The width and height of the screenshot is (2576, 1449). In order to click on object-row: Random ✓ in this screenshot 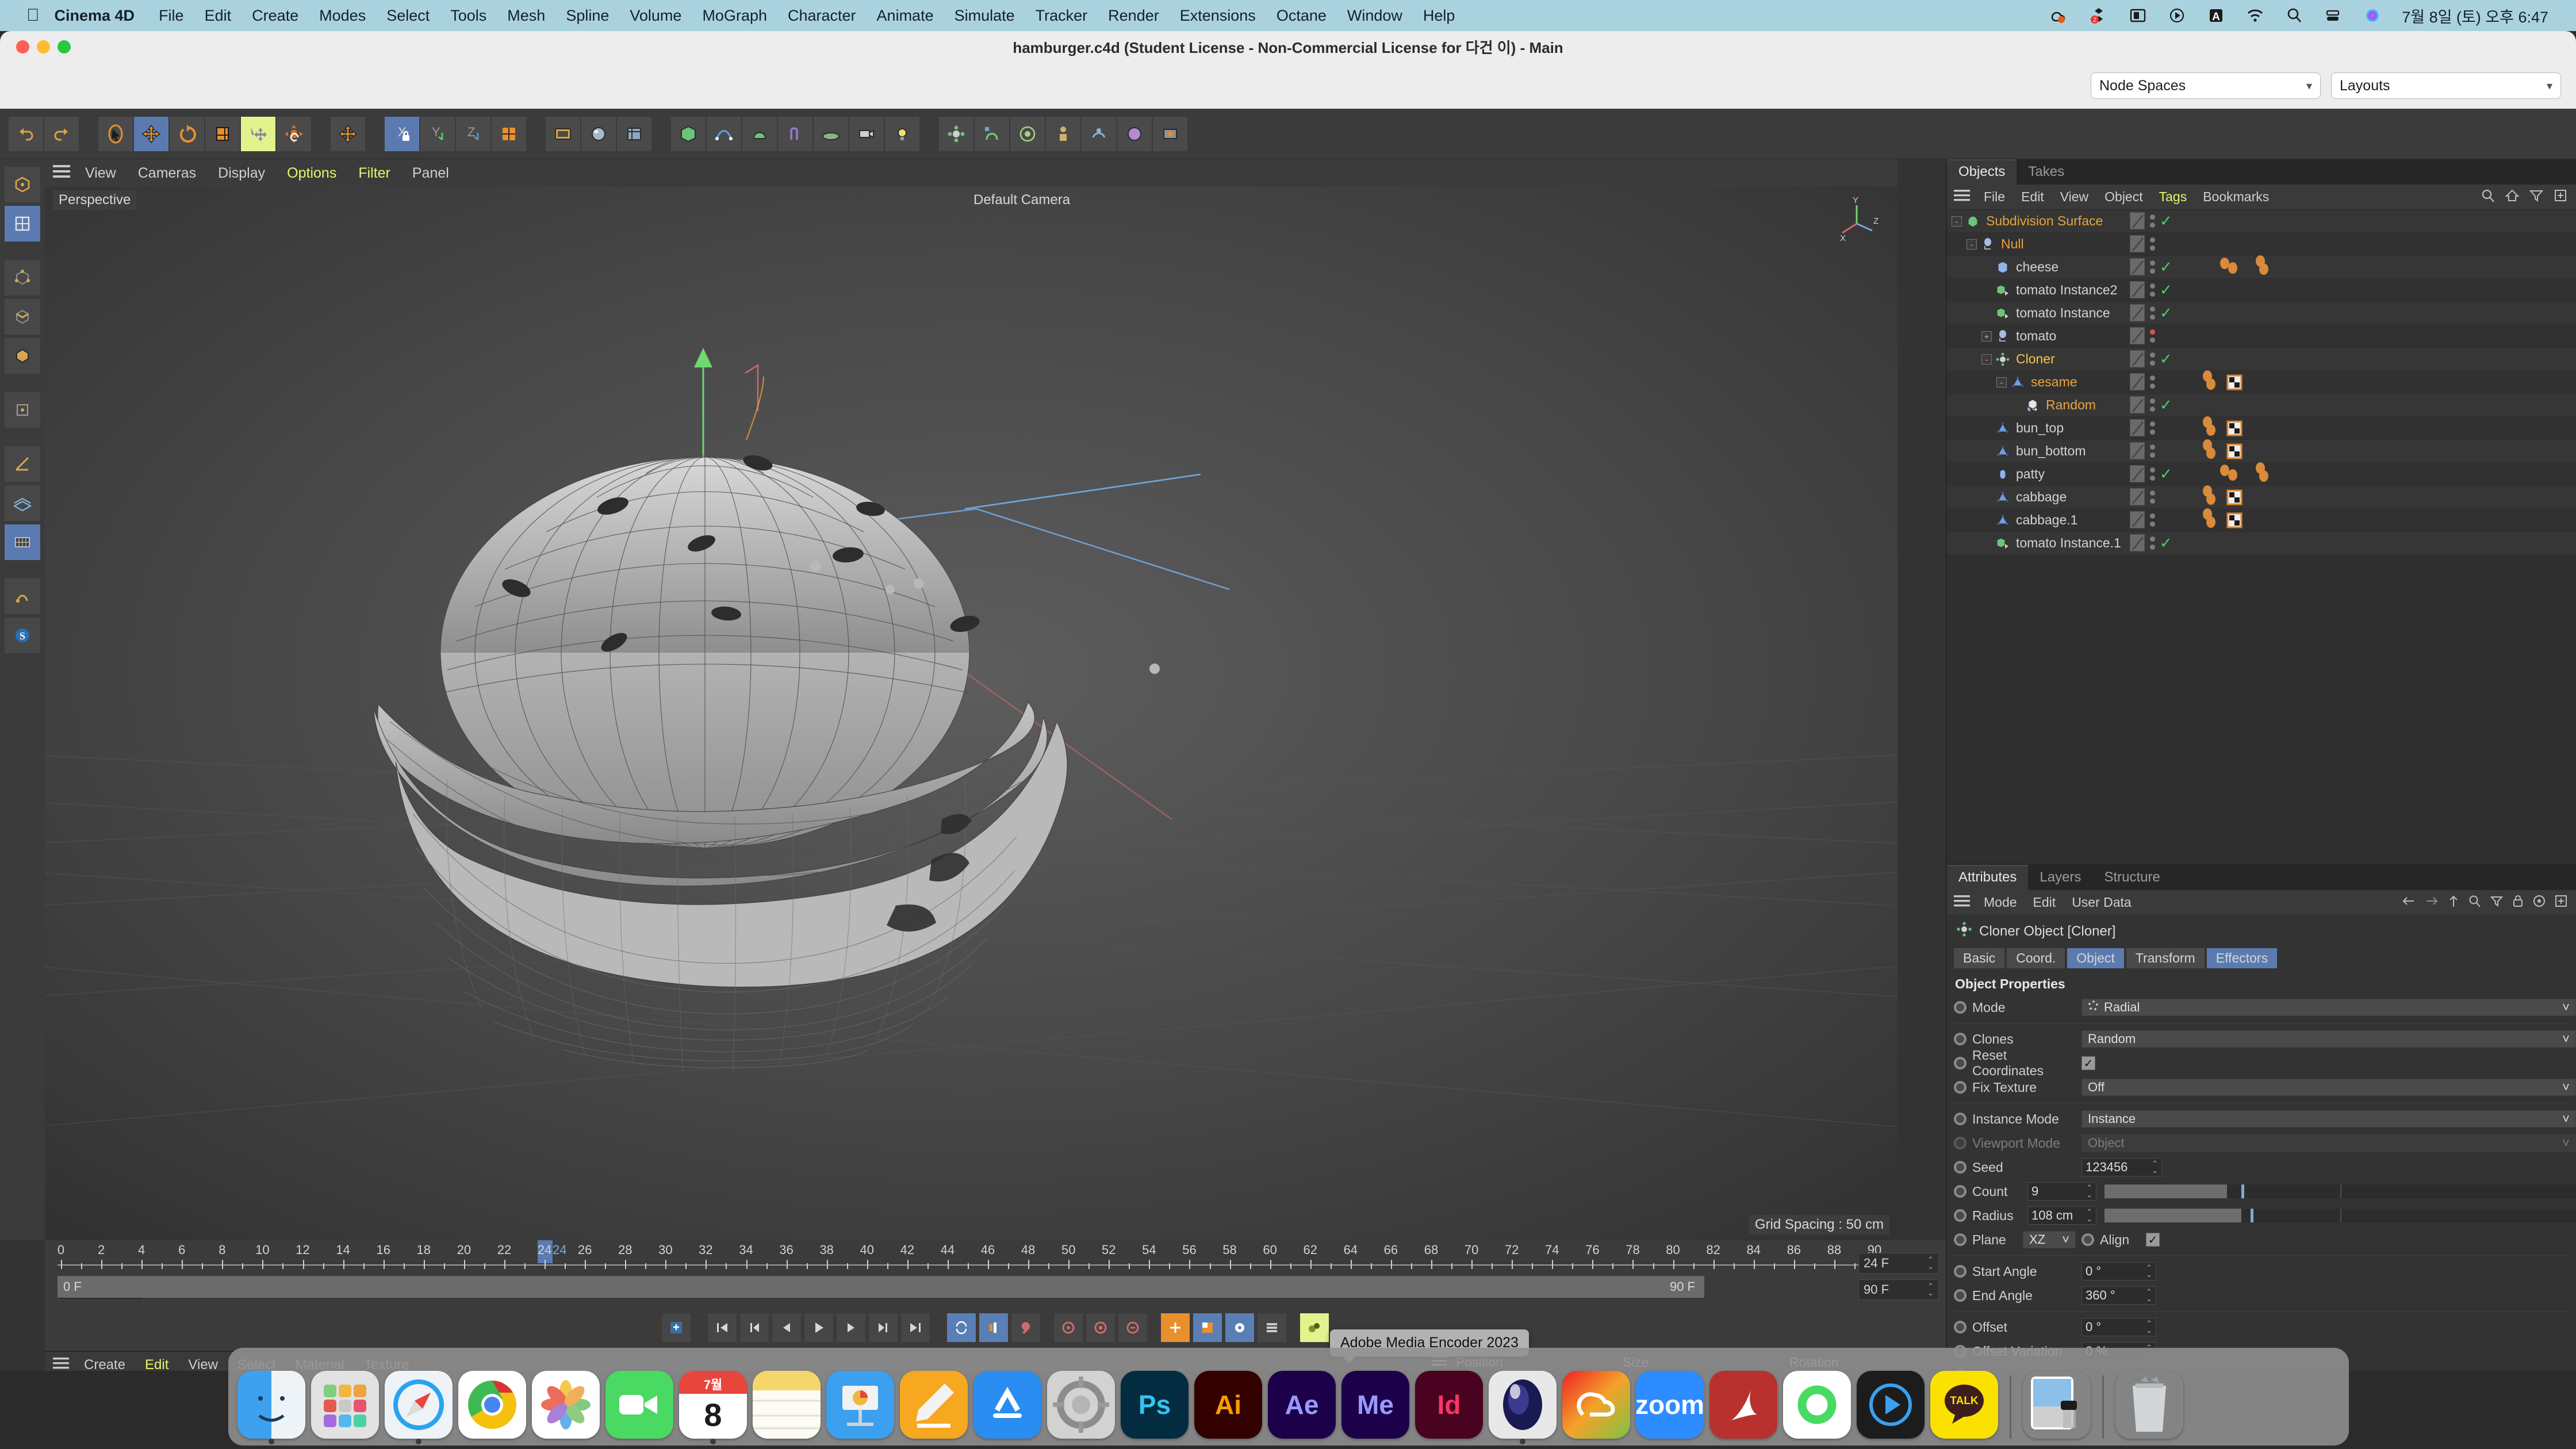, I will do `click(2261, 405)`.